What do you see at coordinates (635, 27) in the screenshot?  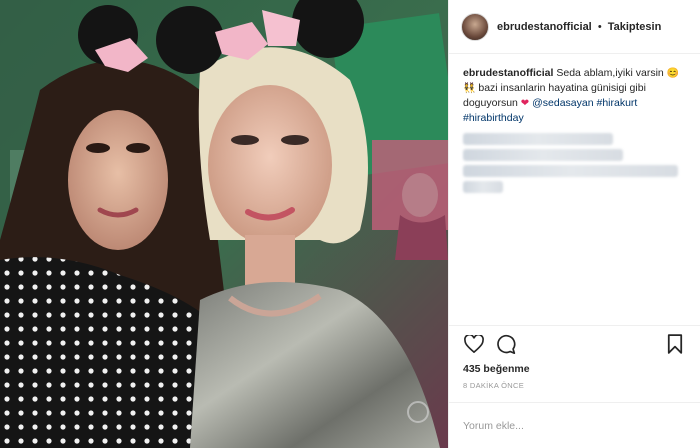 I see `follow-status: Takiptesin` at bounding box center [635, 27].